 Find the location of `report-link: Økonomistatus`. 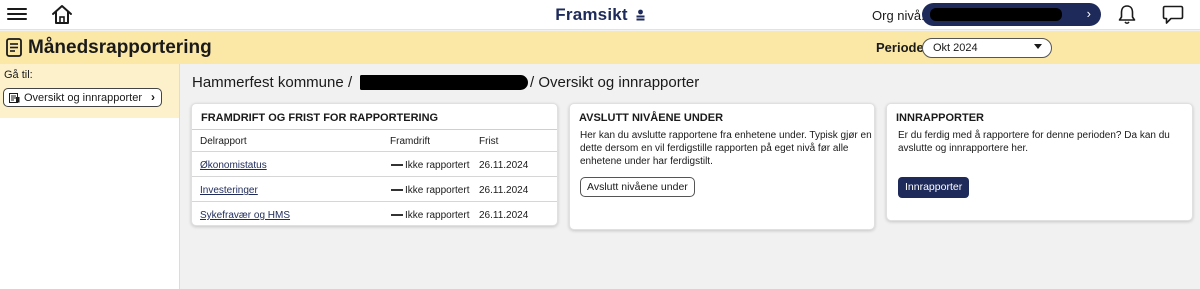

report-link: Økonomistatus is located at coordinates (233, 165).